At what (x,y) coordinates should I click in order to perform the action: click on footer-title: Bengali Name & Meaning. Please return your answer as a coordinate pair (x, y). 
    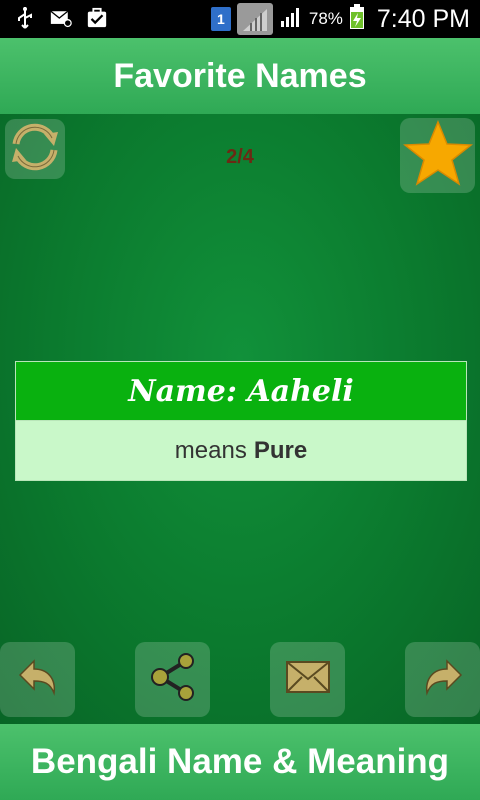
    Looking at the image, I should click on (240, 761).